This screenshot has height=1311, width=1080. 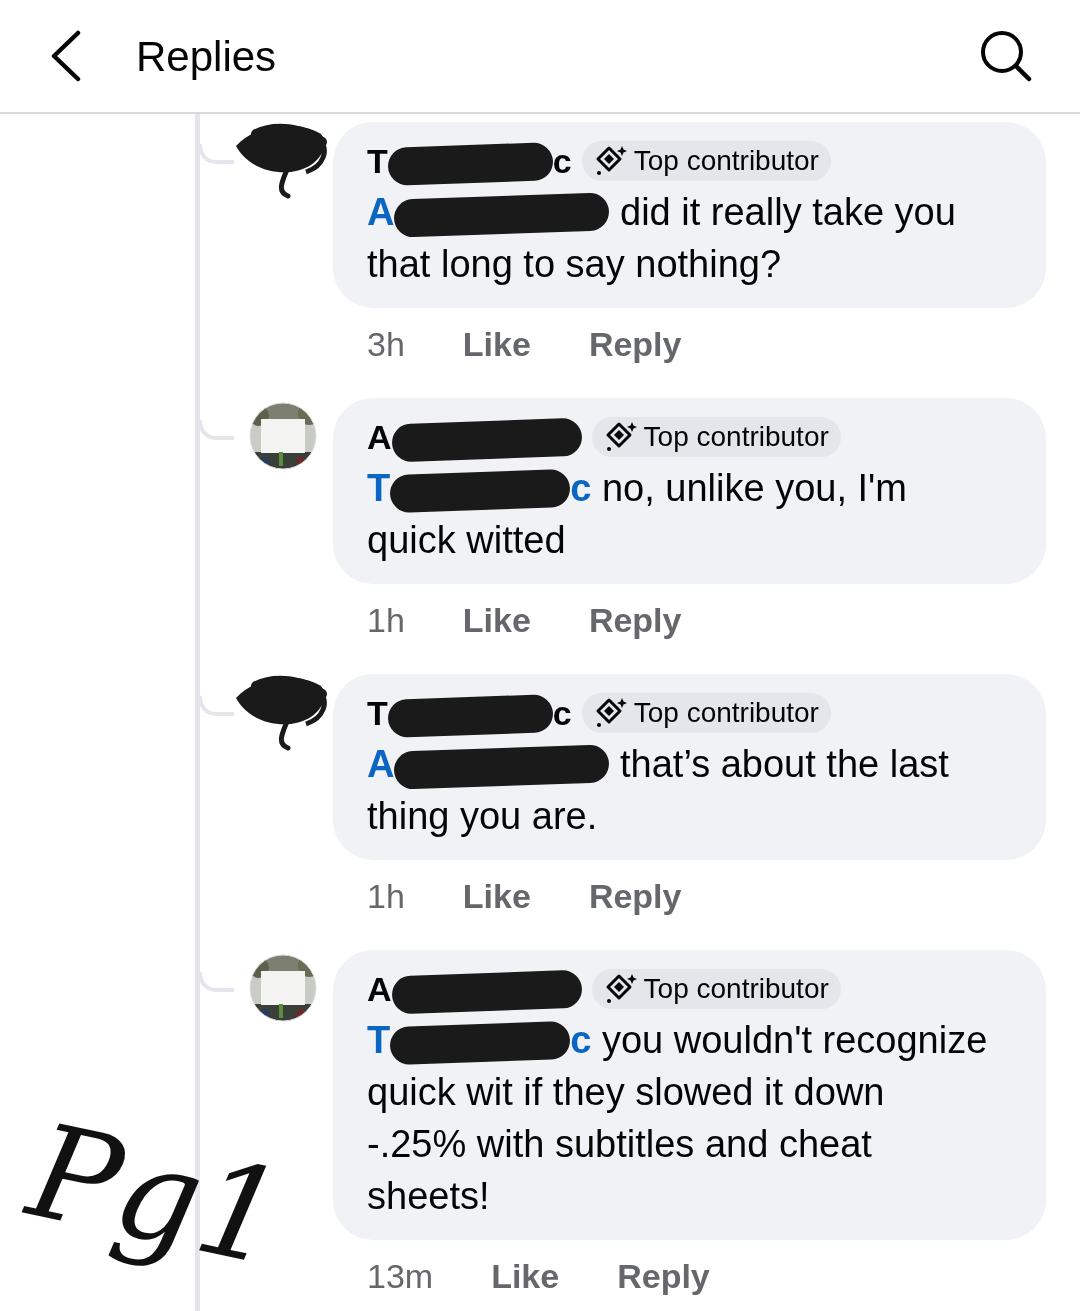 I want to click on handwritten-note: Pg1, so click(x=157, y=1195).